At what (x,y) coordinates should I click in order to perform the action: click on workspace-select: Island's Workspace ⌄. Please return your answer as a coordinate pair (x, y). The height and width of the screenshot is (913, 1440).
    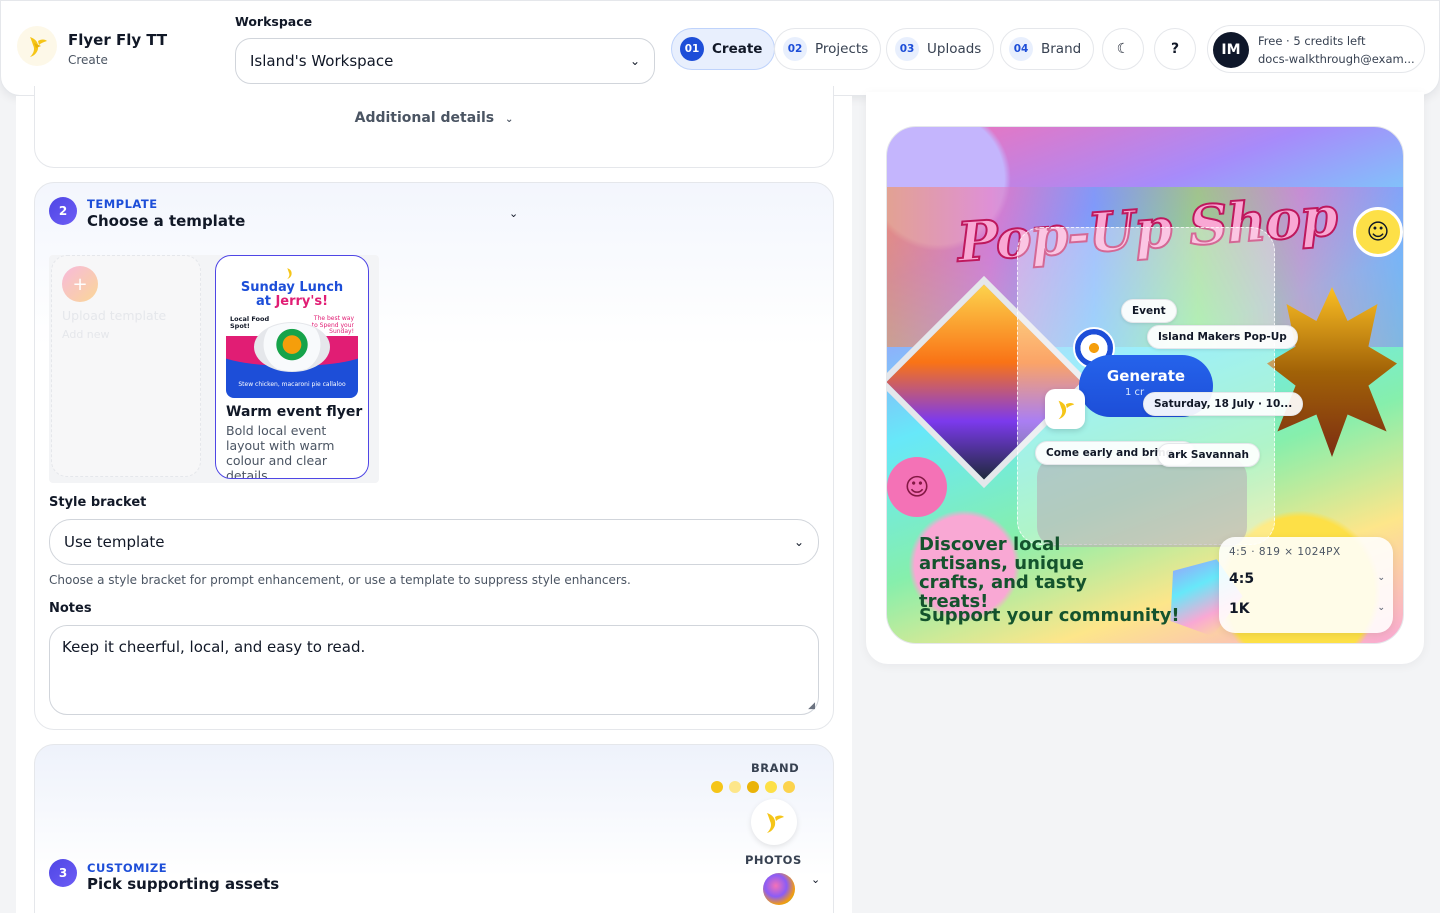
    Looking at the image, I should click on (445, 61).